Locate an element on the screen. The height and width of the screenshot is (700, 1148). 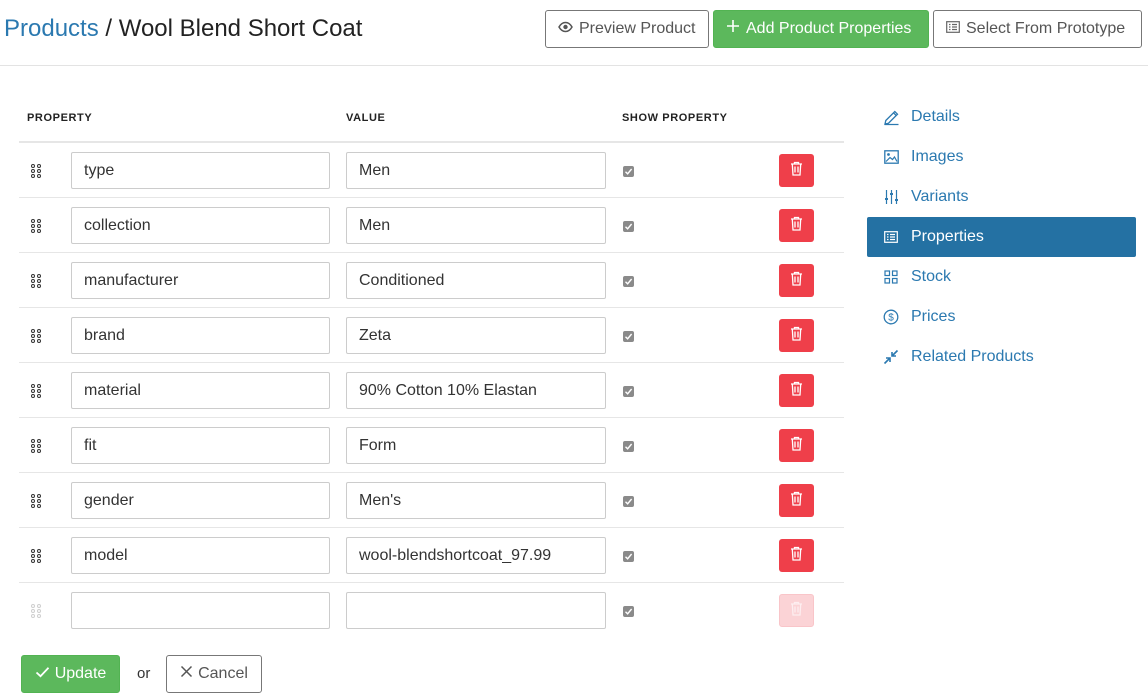
eye-icon is located at coordinates (565, 29).